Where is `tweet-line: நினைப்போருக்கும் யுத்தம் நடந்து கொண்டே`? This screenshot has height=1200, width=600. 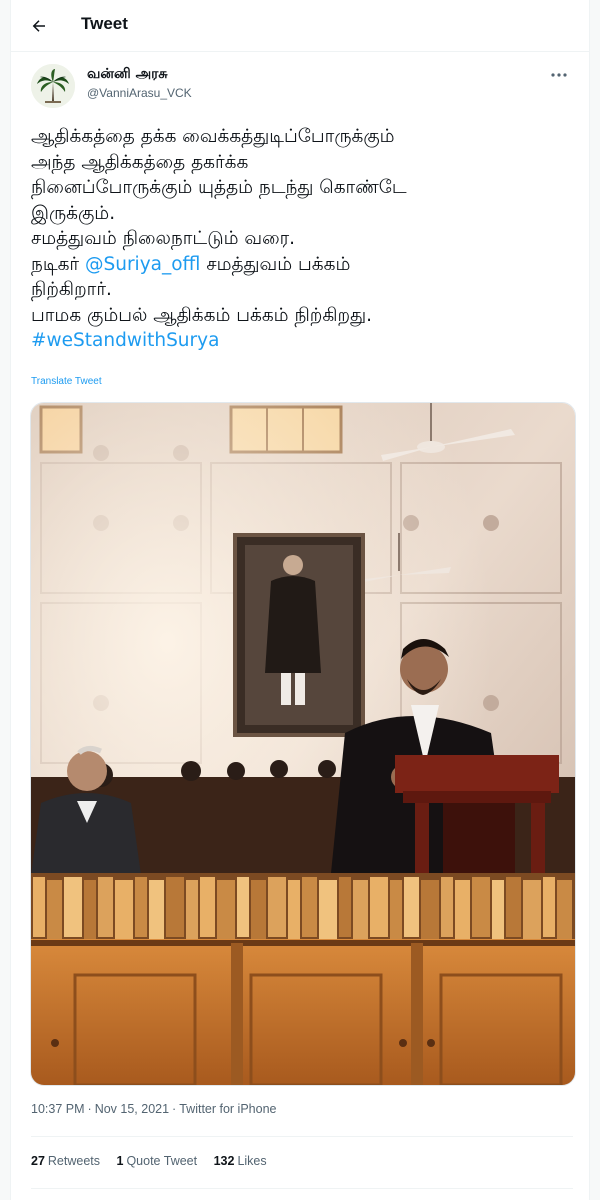
tweet-line: நினைப்போருக்கும் யுத்தம் நடந்து கொண்டே is located at coordinates (219, 187).